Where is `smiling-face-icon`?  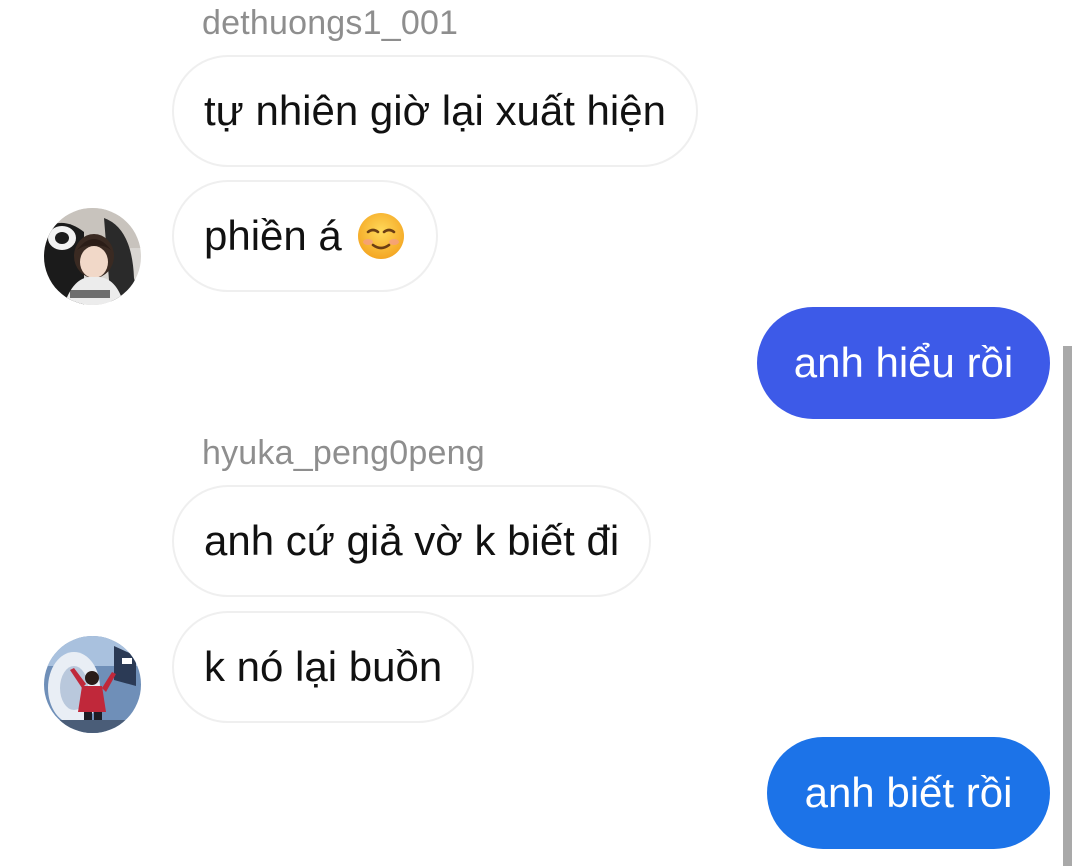
smiling-face-icon is located at coordinates (380, 236).